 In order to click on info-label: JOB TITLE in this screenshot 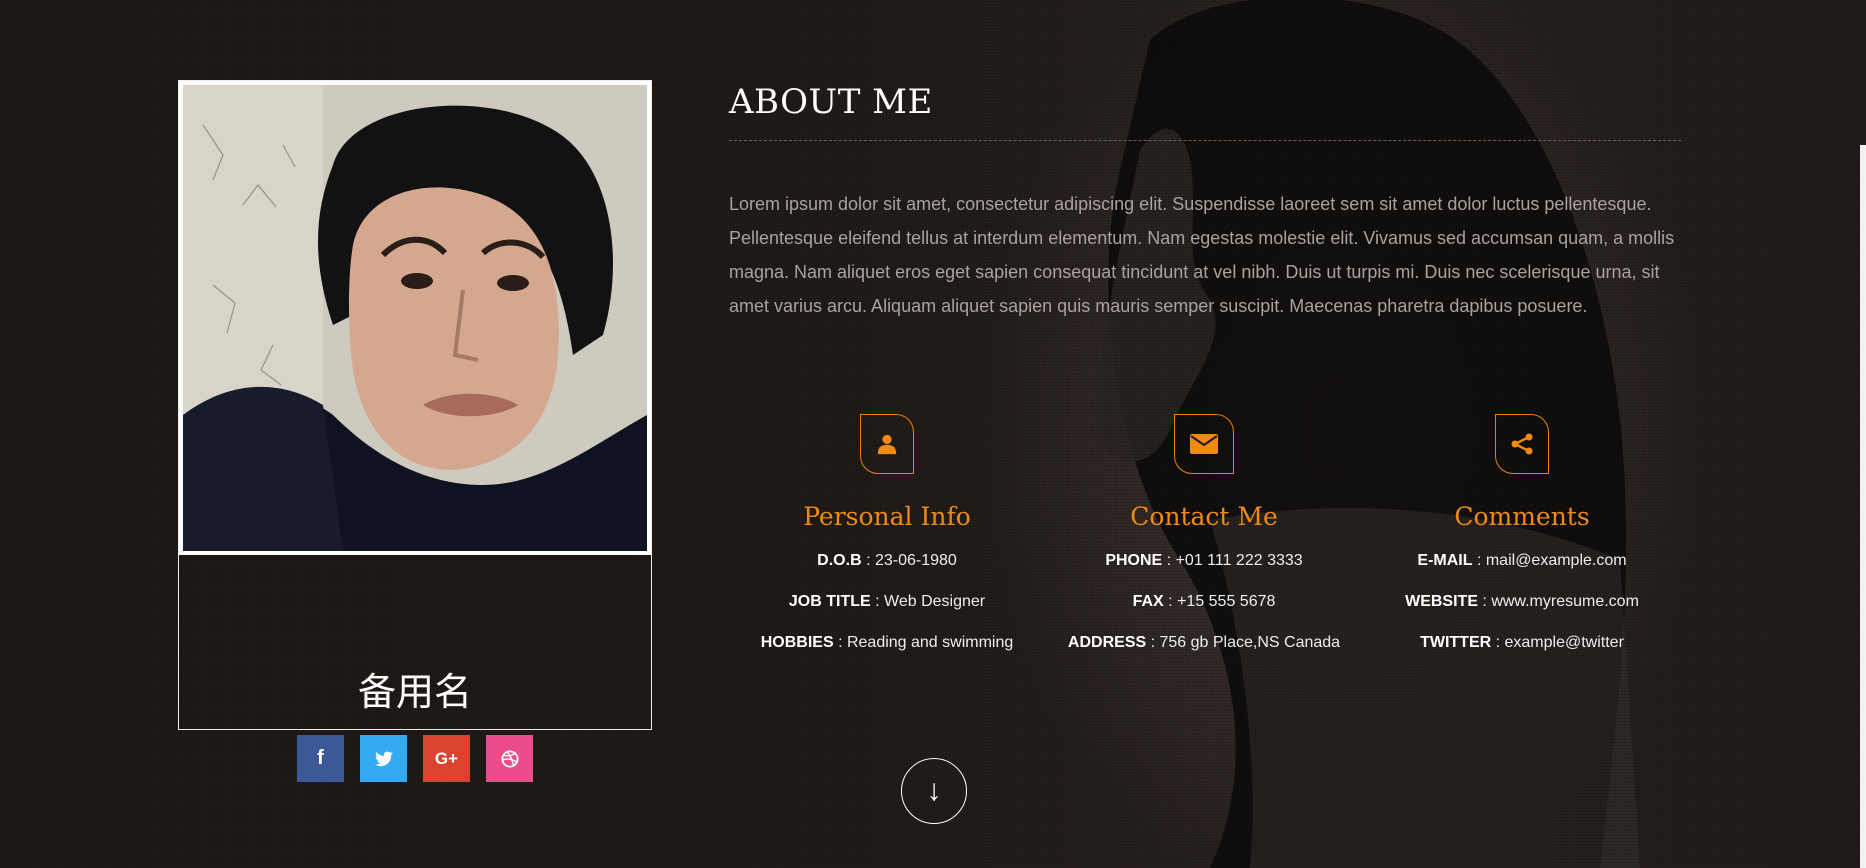, I will do `click(829, 601)`.